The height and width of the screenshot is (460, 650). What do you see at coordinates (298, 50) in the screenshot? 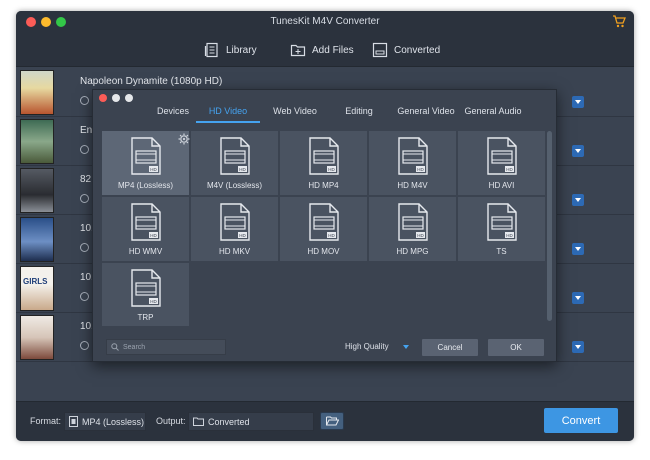
I see `add-folder-icon` at bounding box center [298, 50].